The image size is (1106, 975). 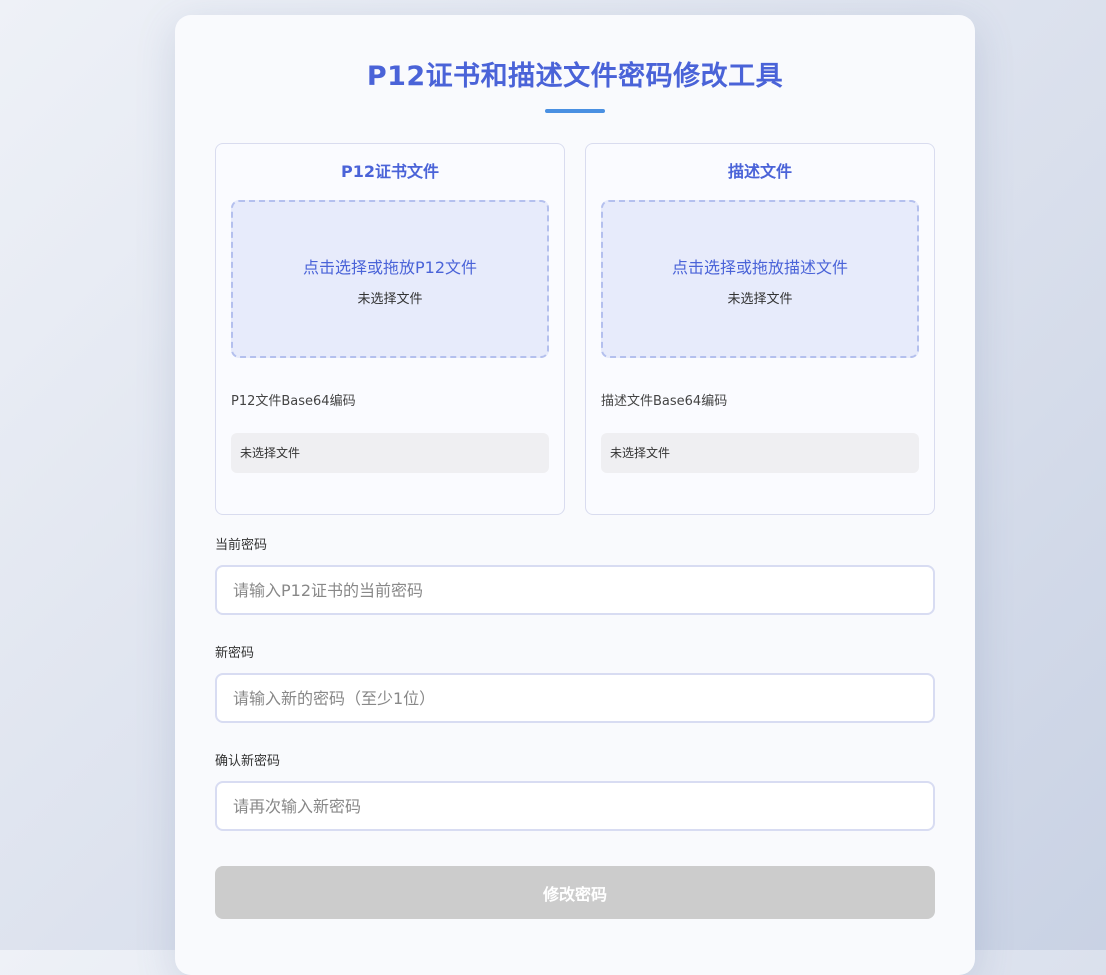 I want to click on profile-base64-label: 描述文件Base64编码, so click(x=664, y=401).